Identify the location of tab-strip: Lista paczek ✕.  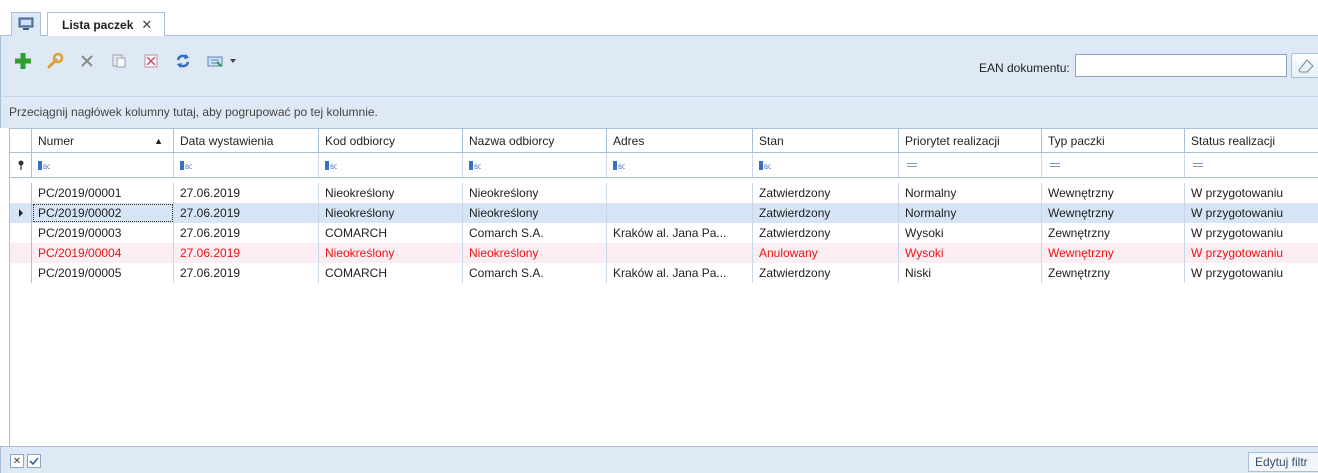
(659, 18).